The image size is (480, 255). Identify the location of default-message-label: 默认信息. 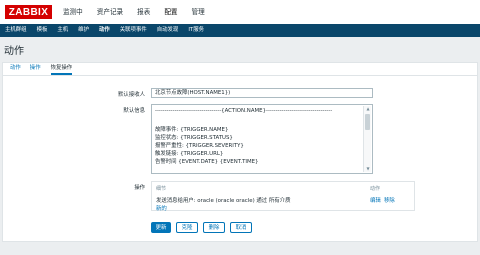
(134, 111).